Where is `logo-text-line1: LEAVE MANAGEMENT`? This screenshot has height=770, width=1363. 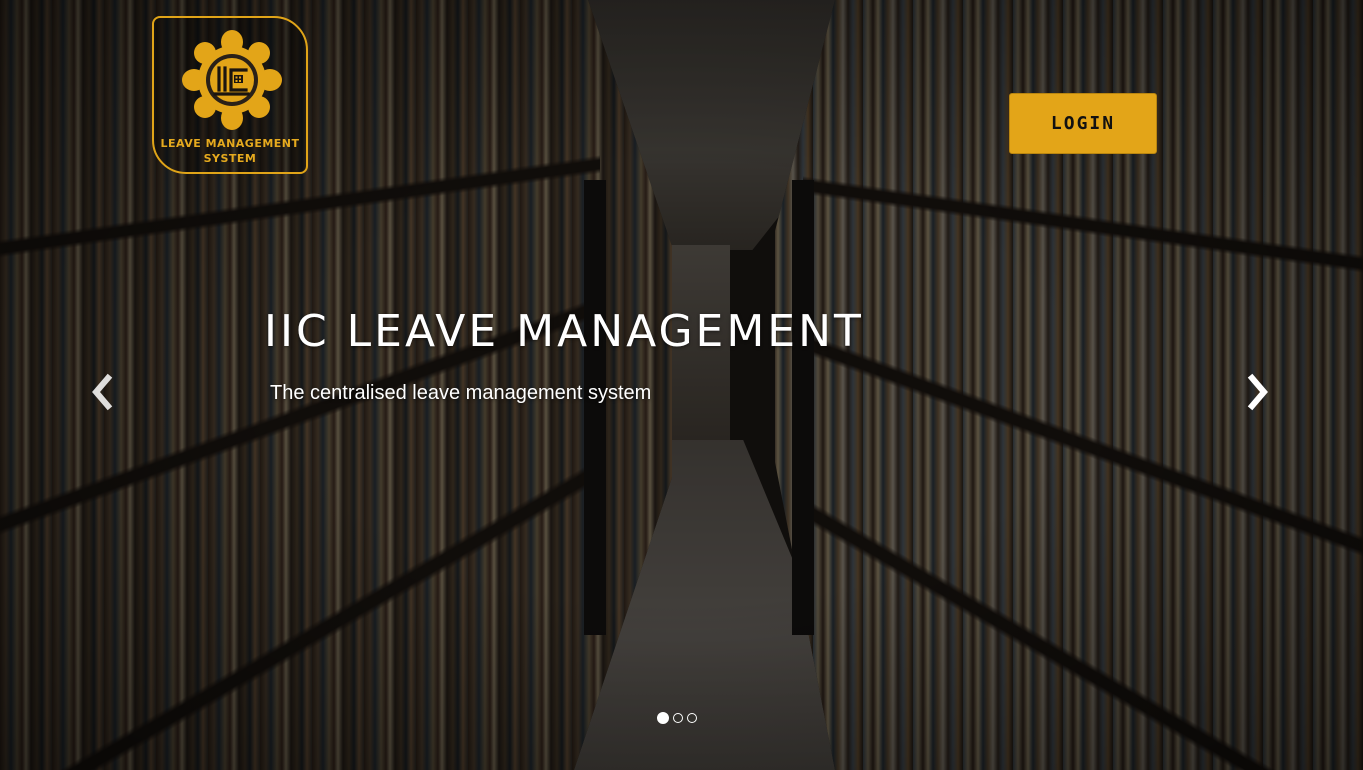 logo-text-line1: LEAVE MANAGEMENT is located at coordinates (230, 143).